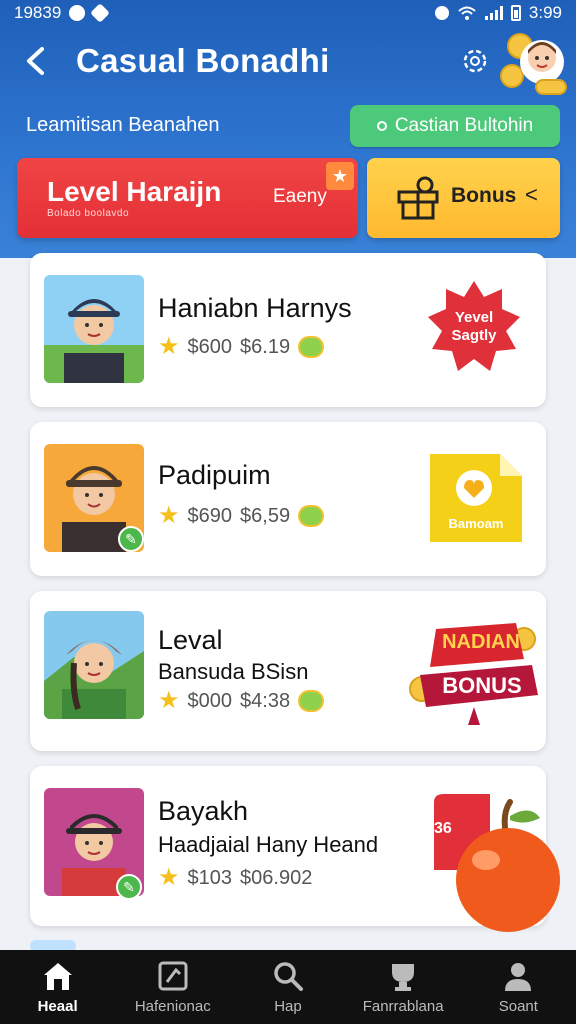  Describe the element at coordinates (100, 13) in the screenshot. I see `share-icon` at that location.